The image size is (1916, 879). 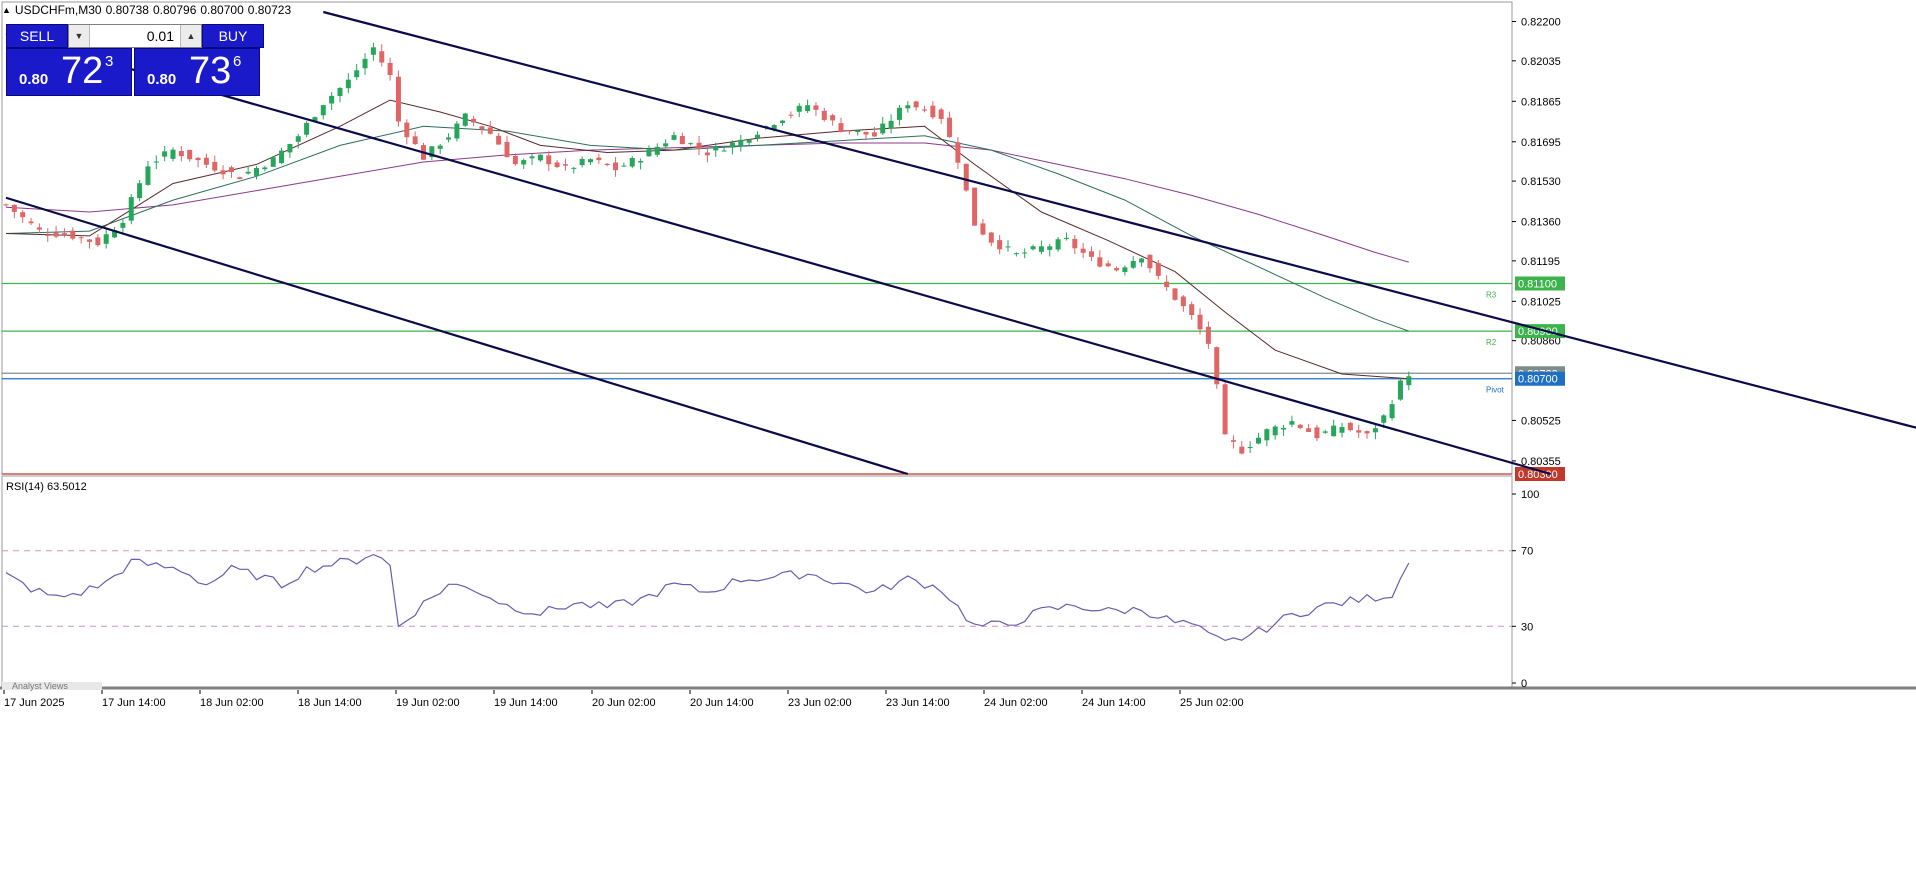 I want to click on lot-size-value: 0.01, so click(x=135, y=36).